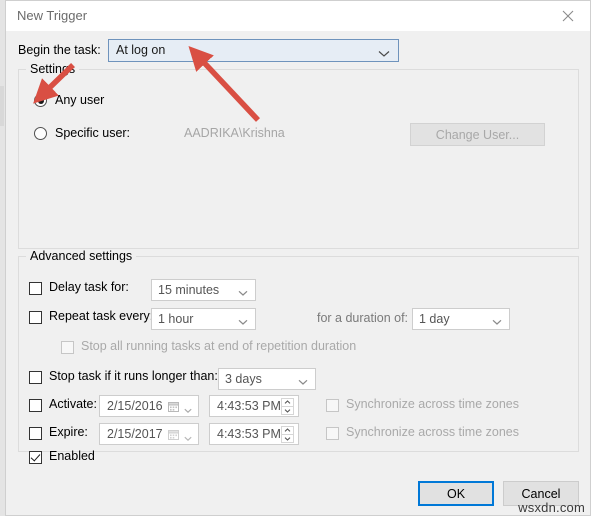  What do you see at coordinates (68, 432) in the screenshot?
I see `expire-label: Expire:` at bounding box center [68, 432].